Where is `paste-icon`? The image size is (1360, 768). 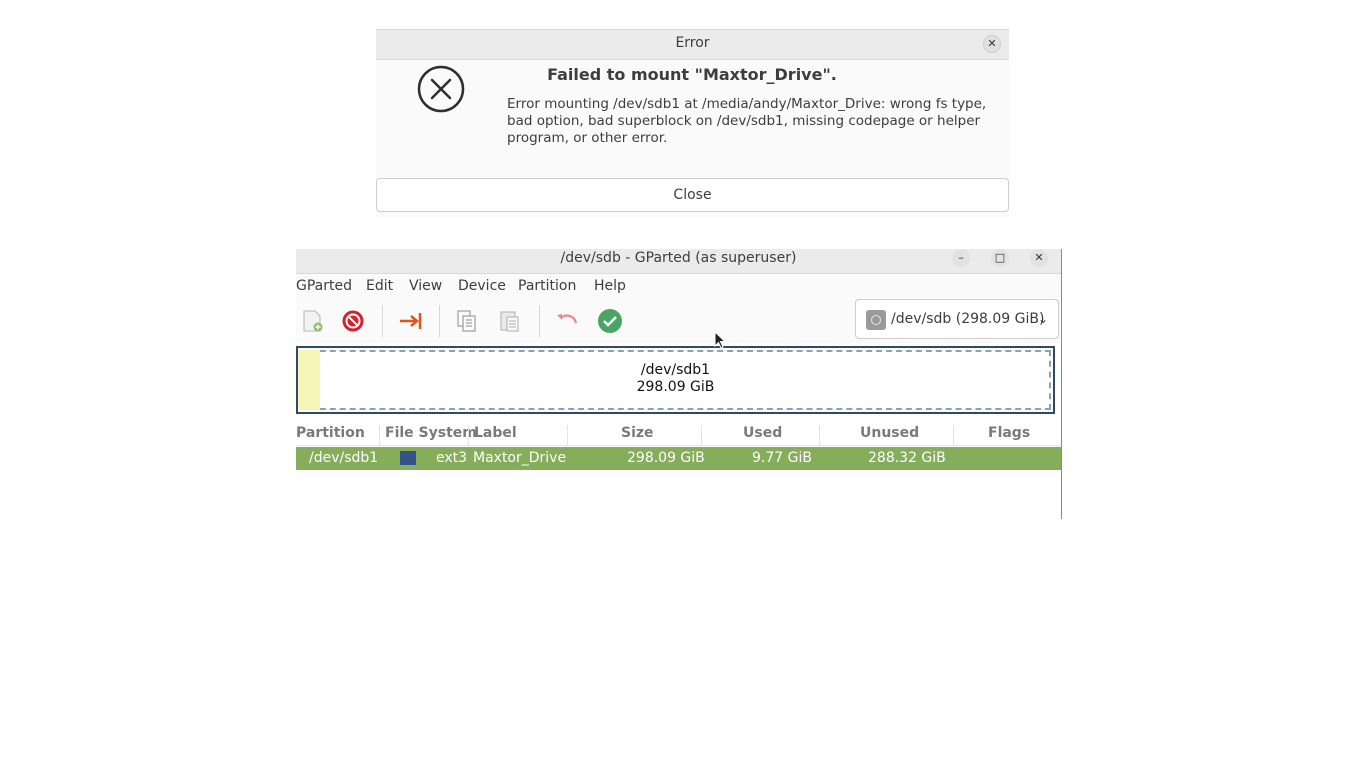
paste-icon is located at coordinates (510, 321).